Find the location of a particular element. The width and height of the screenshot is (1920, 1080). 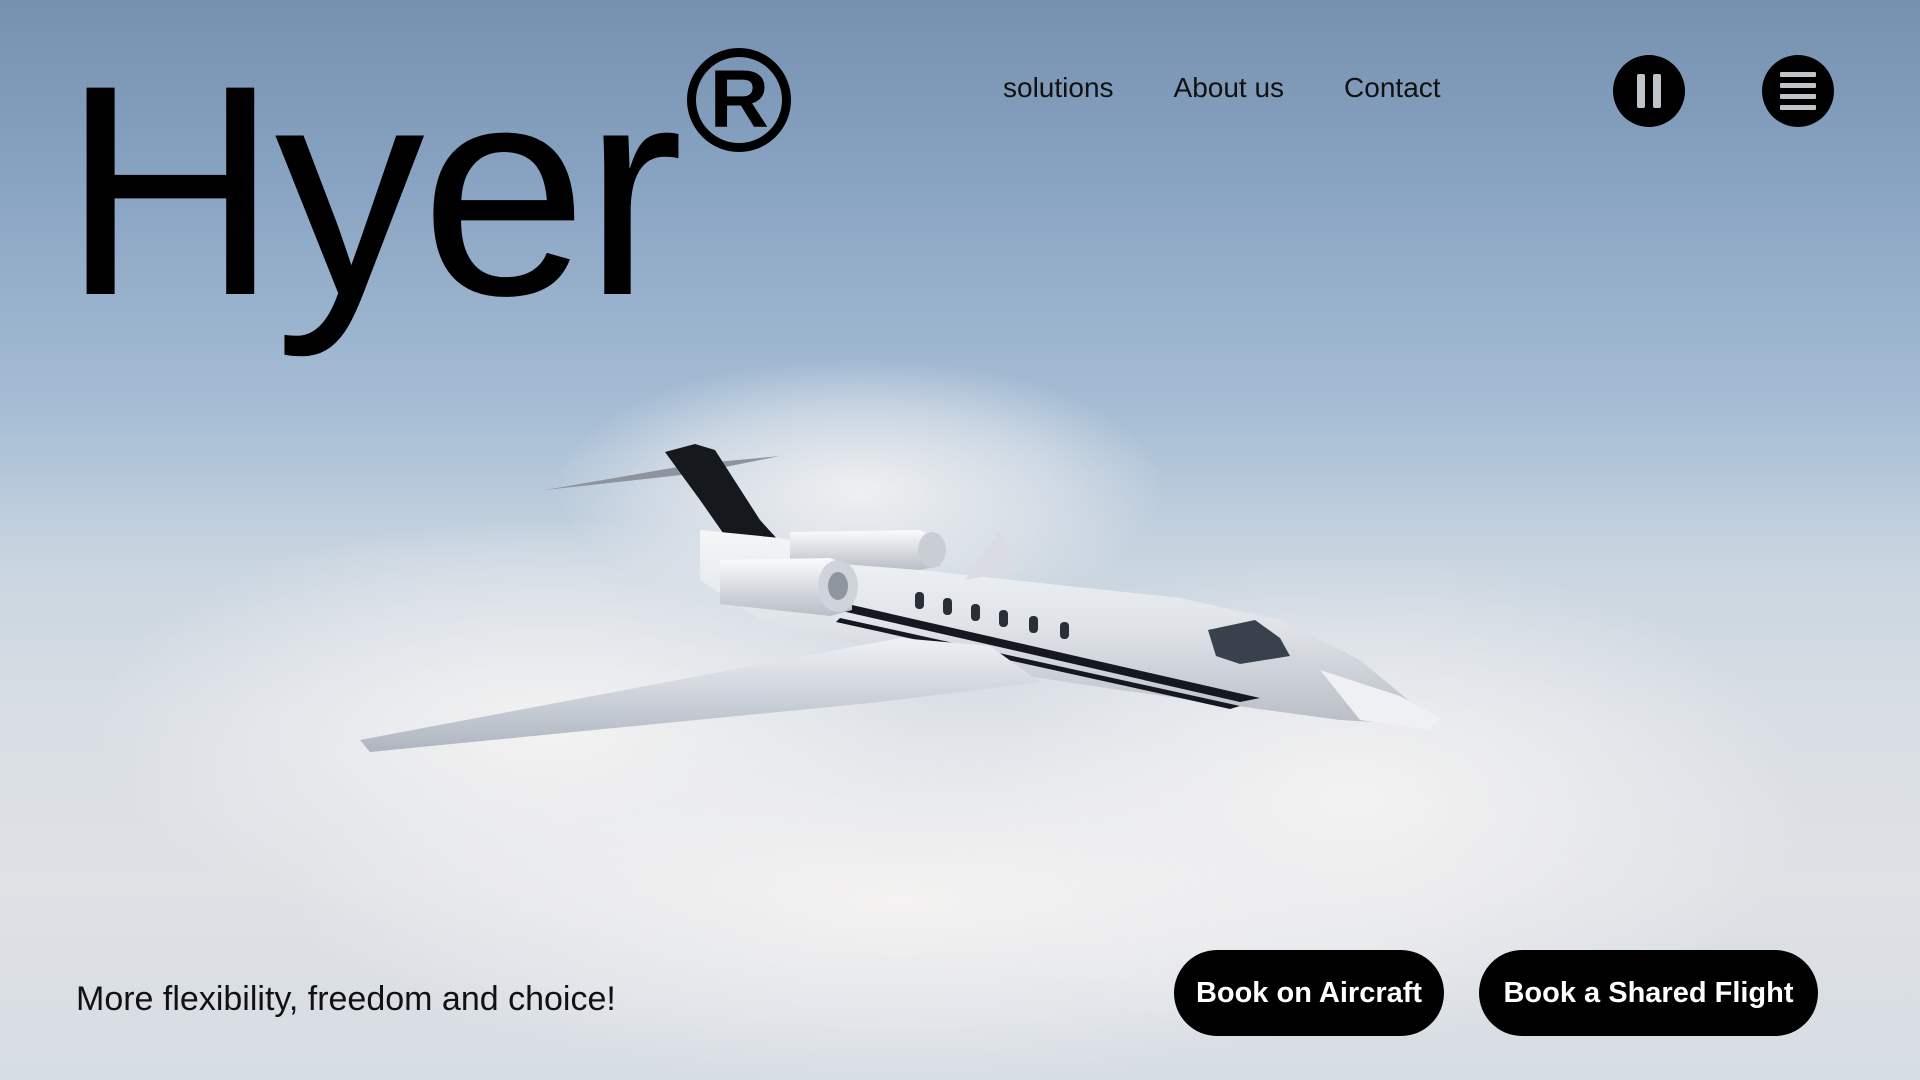

brand-logo: Hyer R is located at coordinates (427, 190).